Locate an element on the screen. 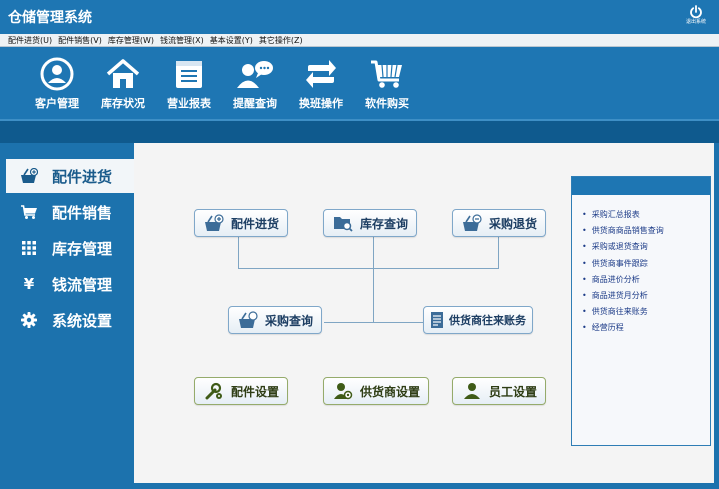 The image size is (719, 489). tool-label: 客户管理 is located at coordinates (57, 103).